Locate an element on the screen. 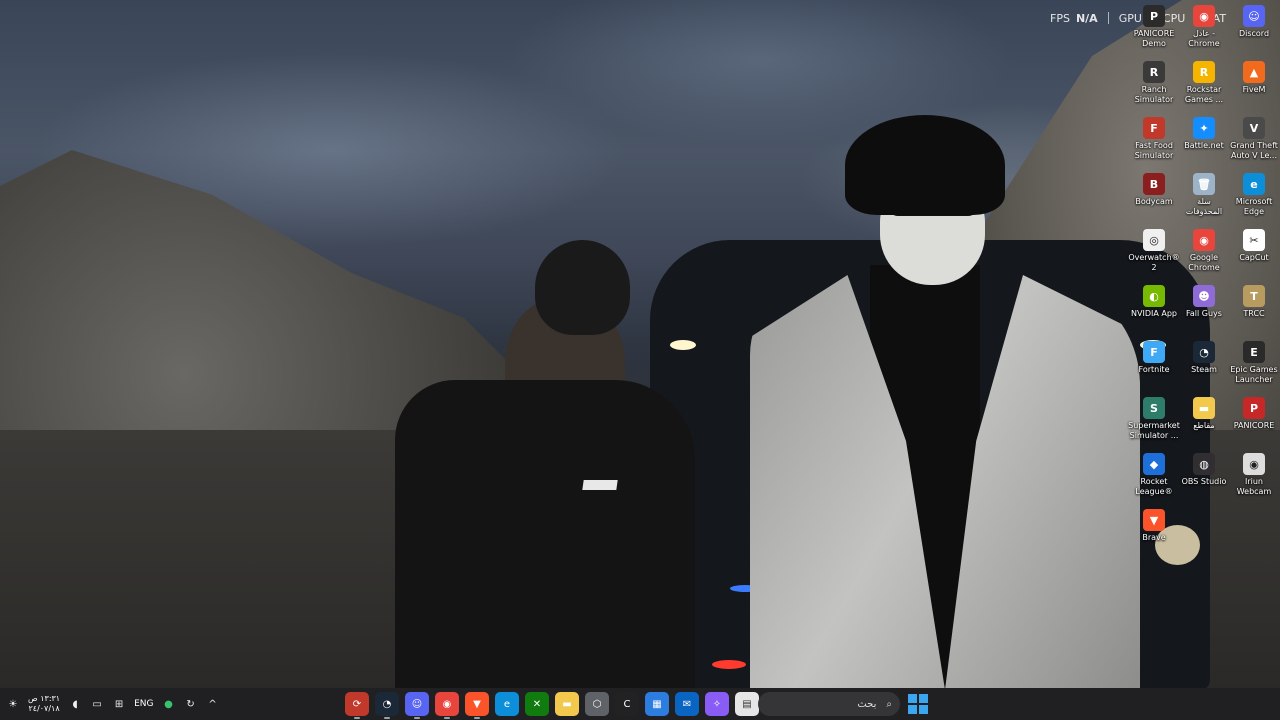 The height and width of the screenshot is (720, 1280). folder-icon: ▬ is located at coordinates (1204, 408).